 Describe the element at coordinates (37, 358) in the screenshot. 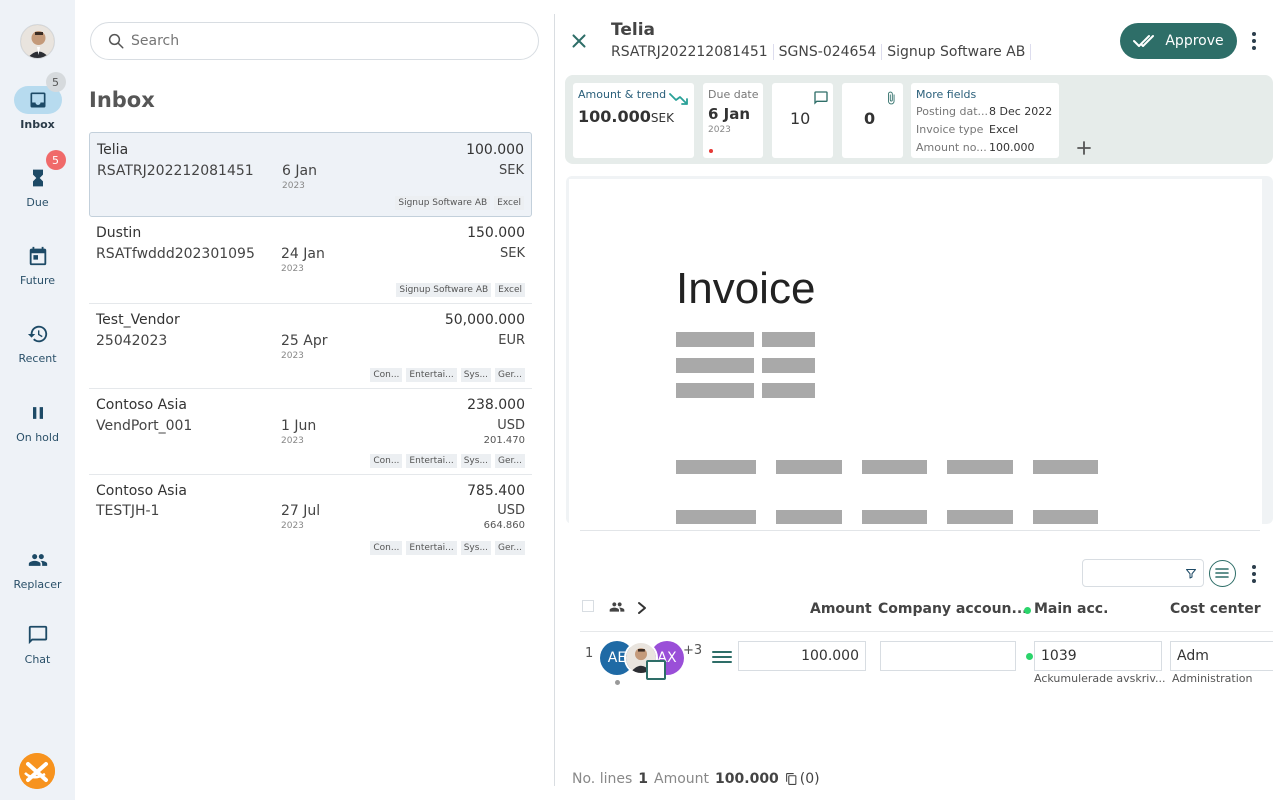

I see `sidebar-item-label: Recent` at that location.